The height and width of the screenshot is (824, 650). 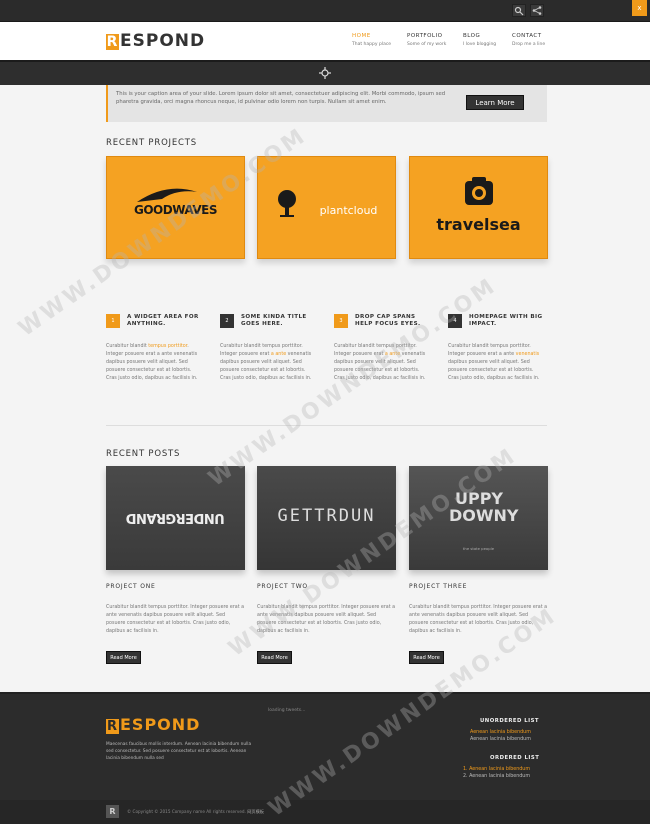 I want to click on read-more-button-two: Read More, so click(x=274, y=657).